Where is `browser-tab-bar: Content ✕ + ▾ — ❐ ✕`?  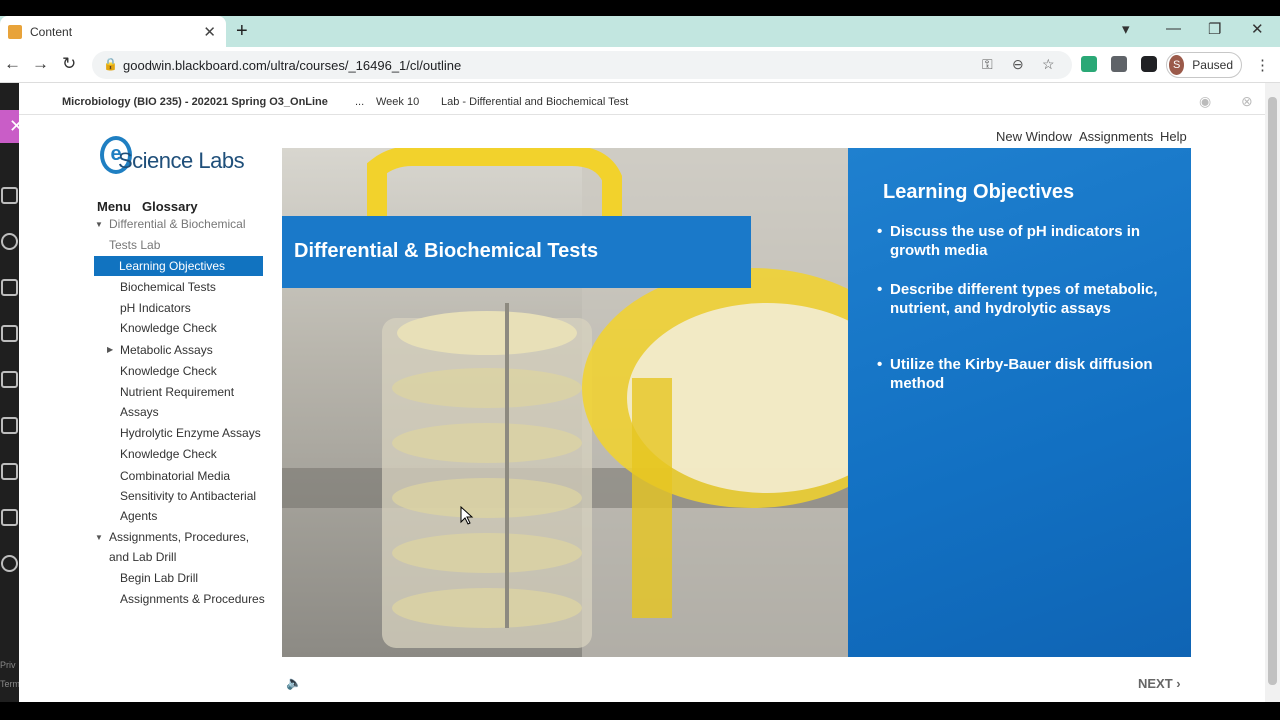
browser-tab-bar: Content ✕ + ▾ — ❐ ✕ is located at coordinates (640, 31).